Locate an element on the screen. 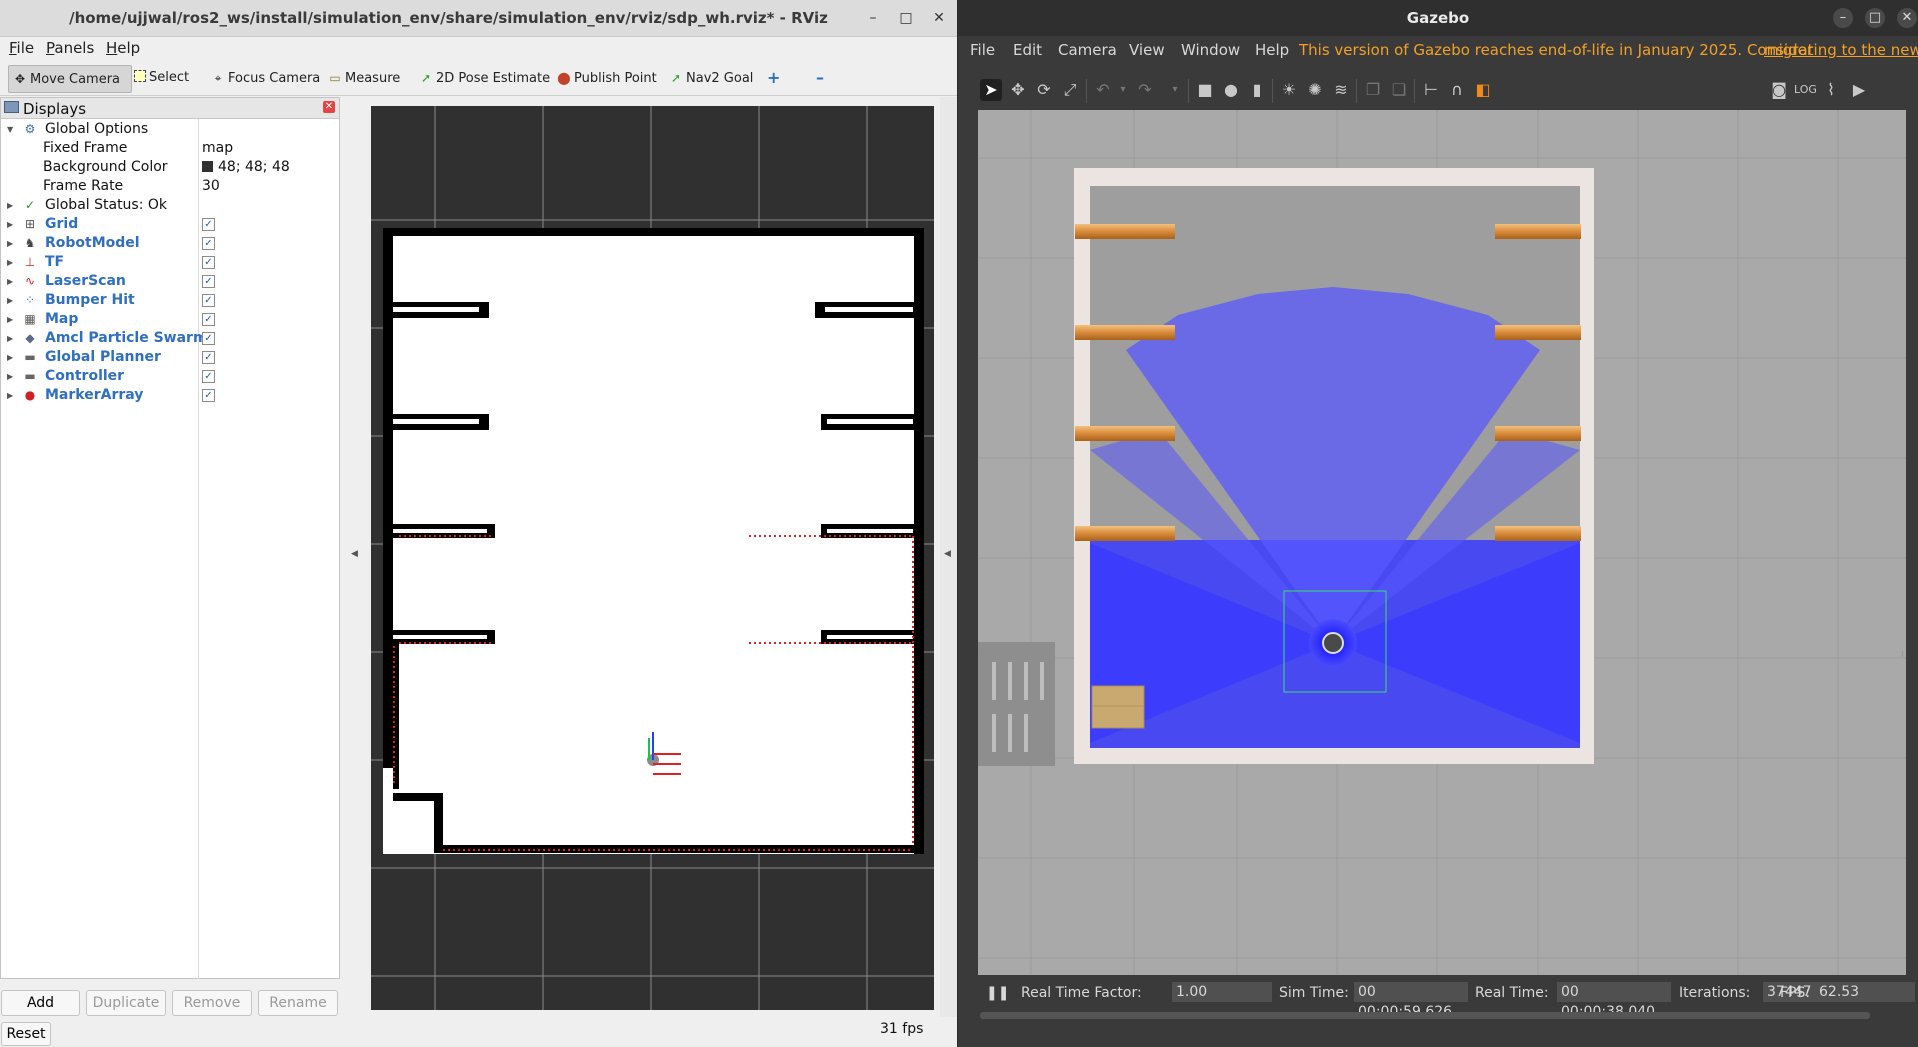  display-item-bumper-hit: ▶ ⁘ Bumper Hit ✓ is located at coordinates (170, 300).